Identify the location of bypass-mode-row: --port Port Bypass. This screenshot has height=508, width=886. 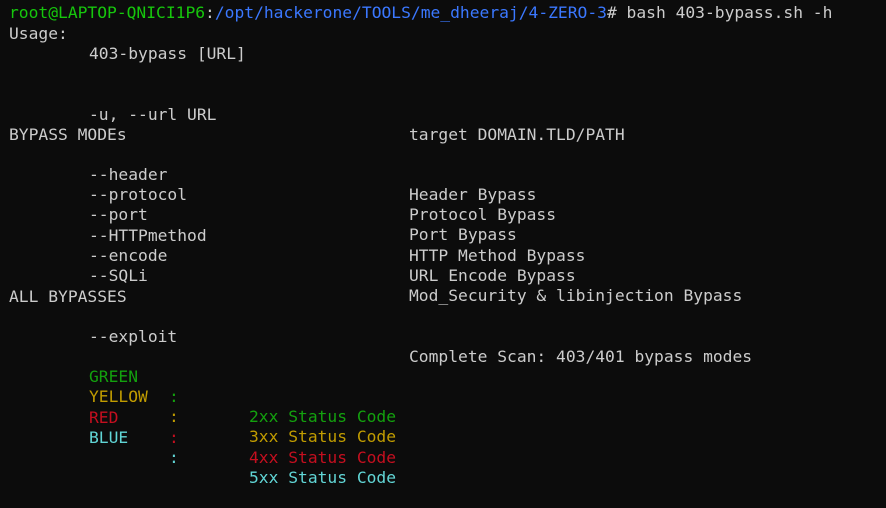
(443, 214).